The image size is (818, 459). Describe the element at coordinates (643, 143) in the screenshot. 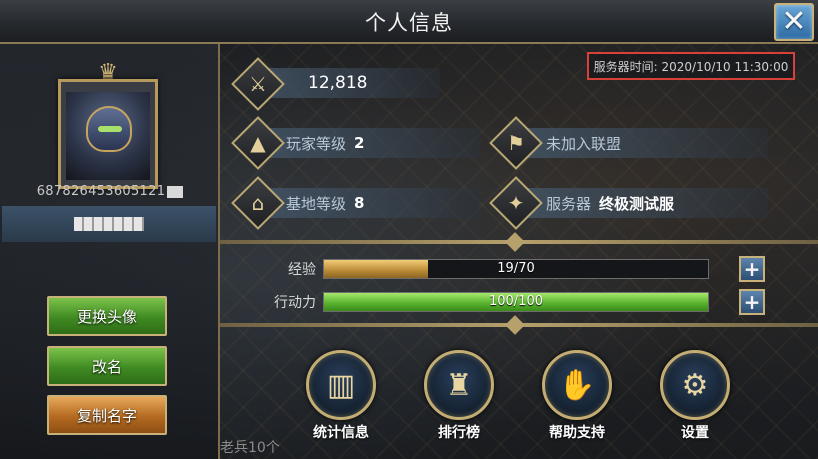

I see `alliance-row: 未加入联盟` at that location.